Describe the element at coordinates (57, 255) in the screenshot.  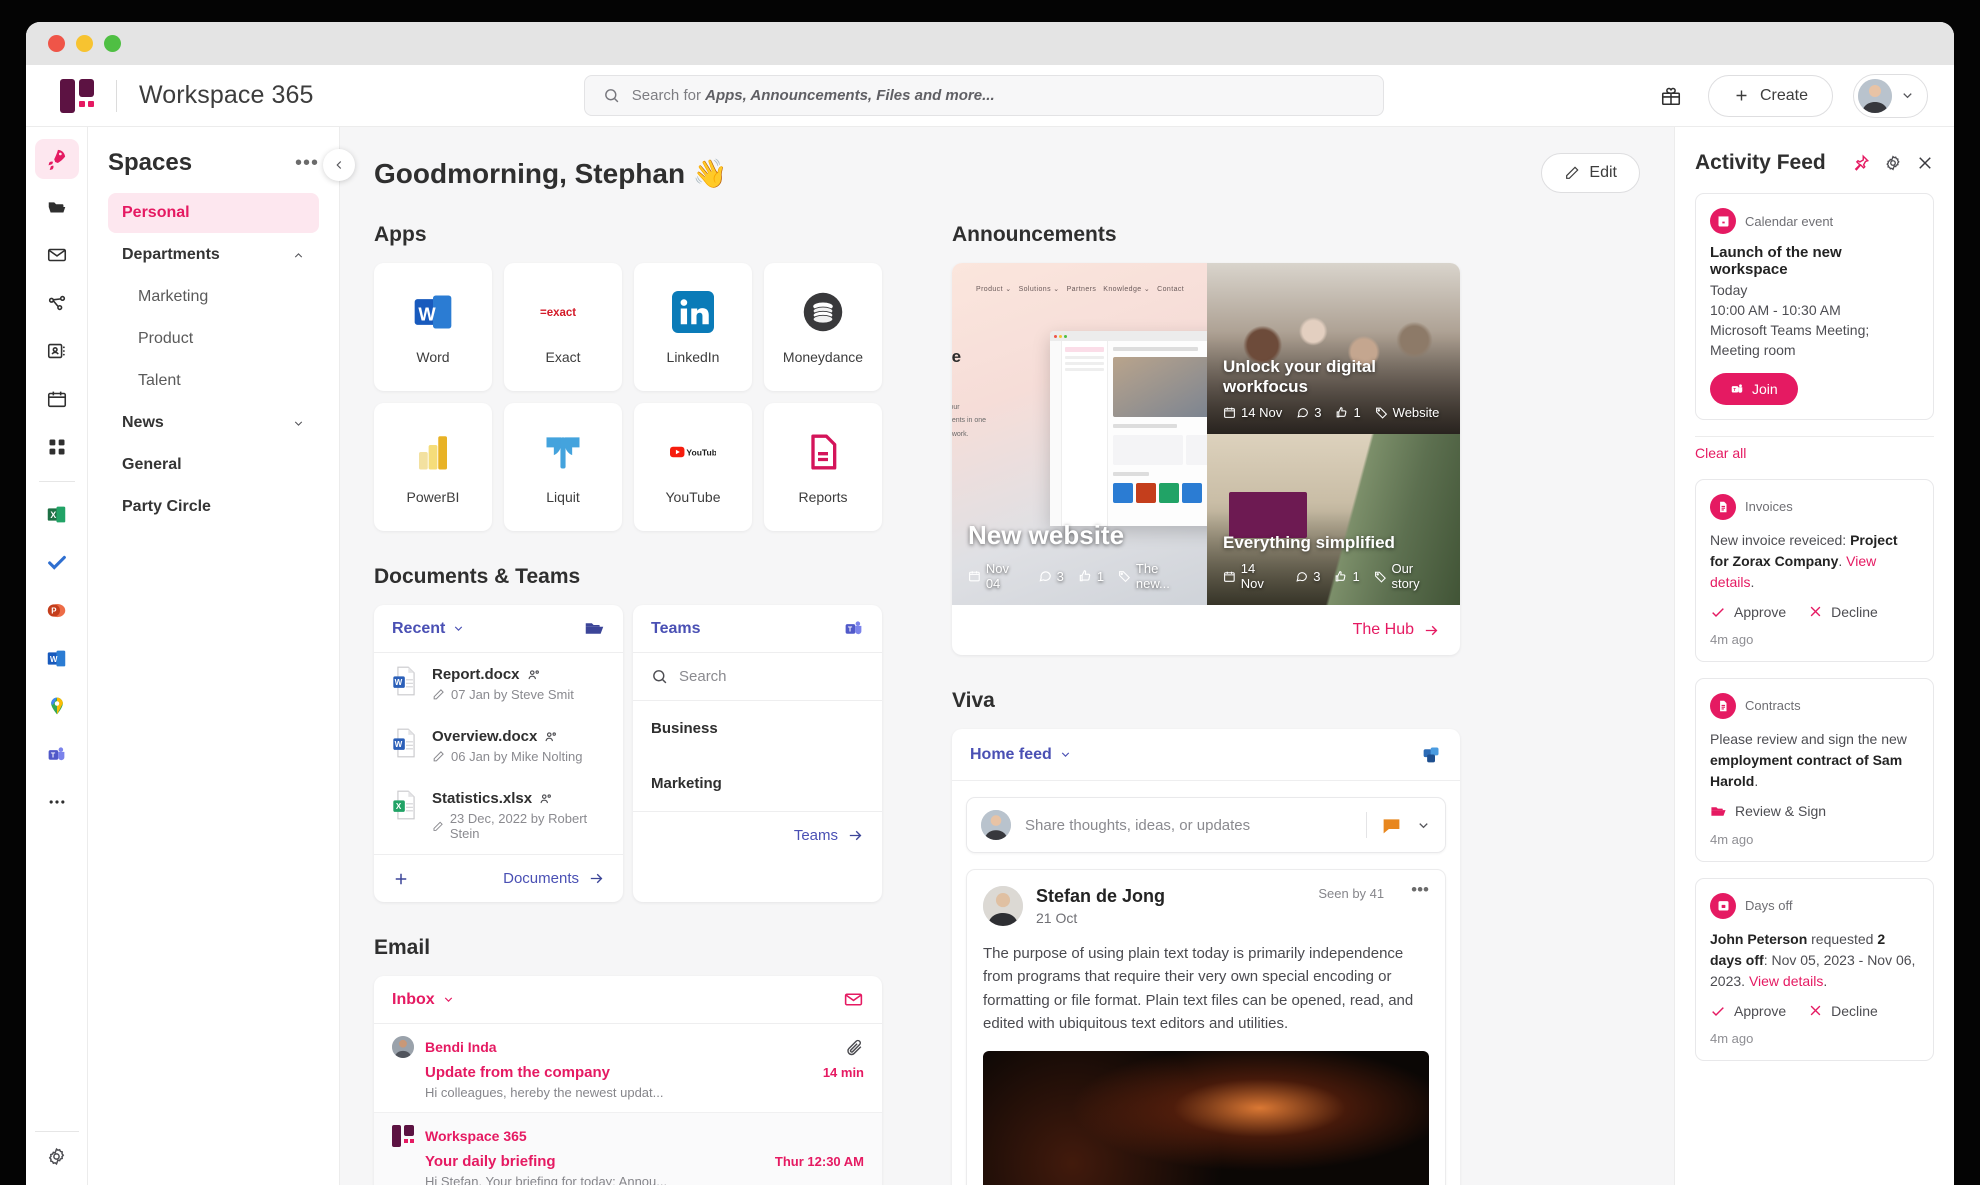
I see `rail-item-mail` at that location.